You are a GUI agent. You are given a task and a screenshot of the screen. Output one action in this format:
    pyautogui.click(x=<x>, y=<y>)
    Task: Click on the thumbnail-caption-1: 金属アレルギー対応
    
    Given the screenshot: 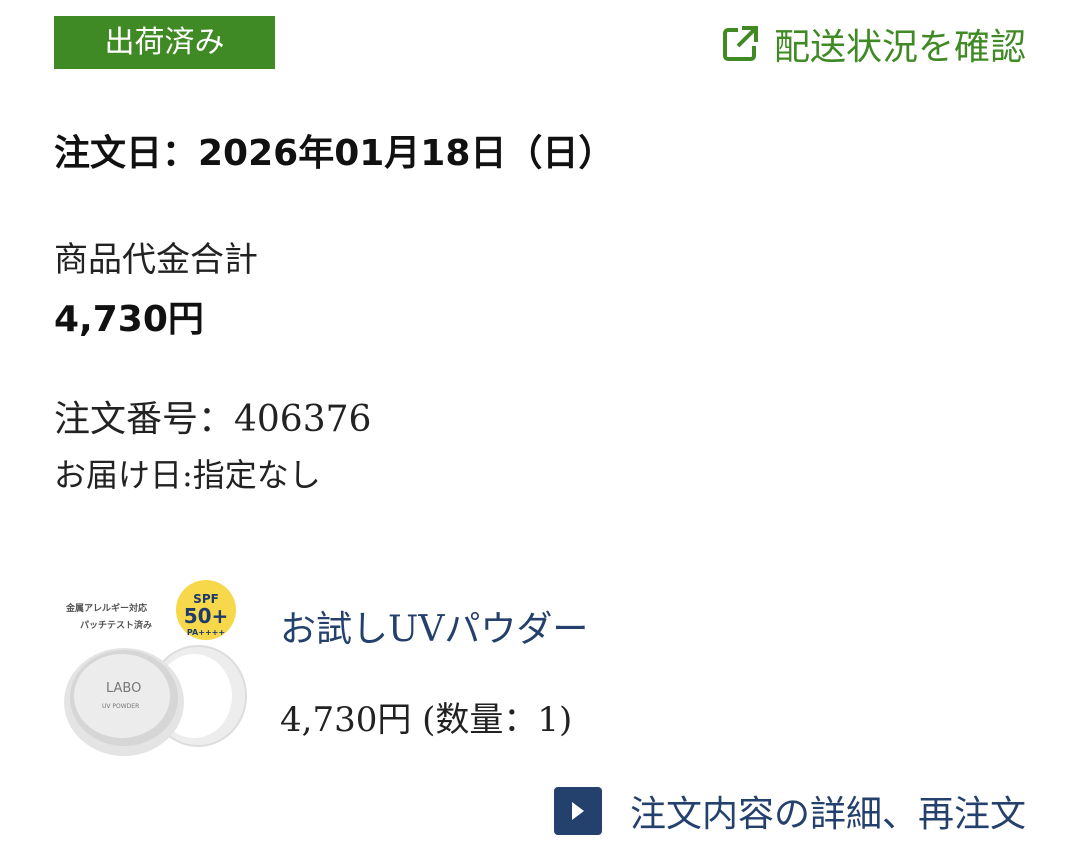 What is the action you would take?
    pyautogui.click(x=106, y=608)
    